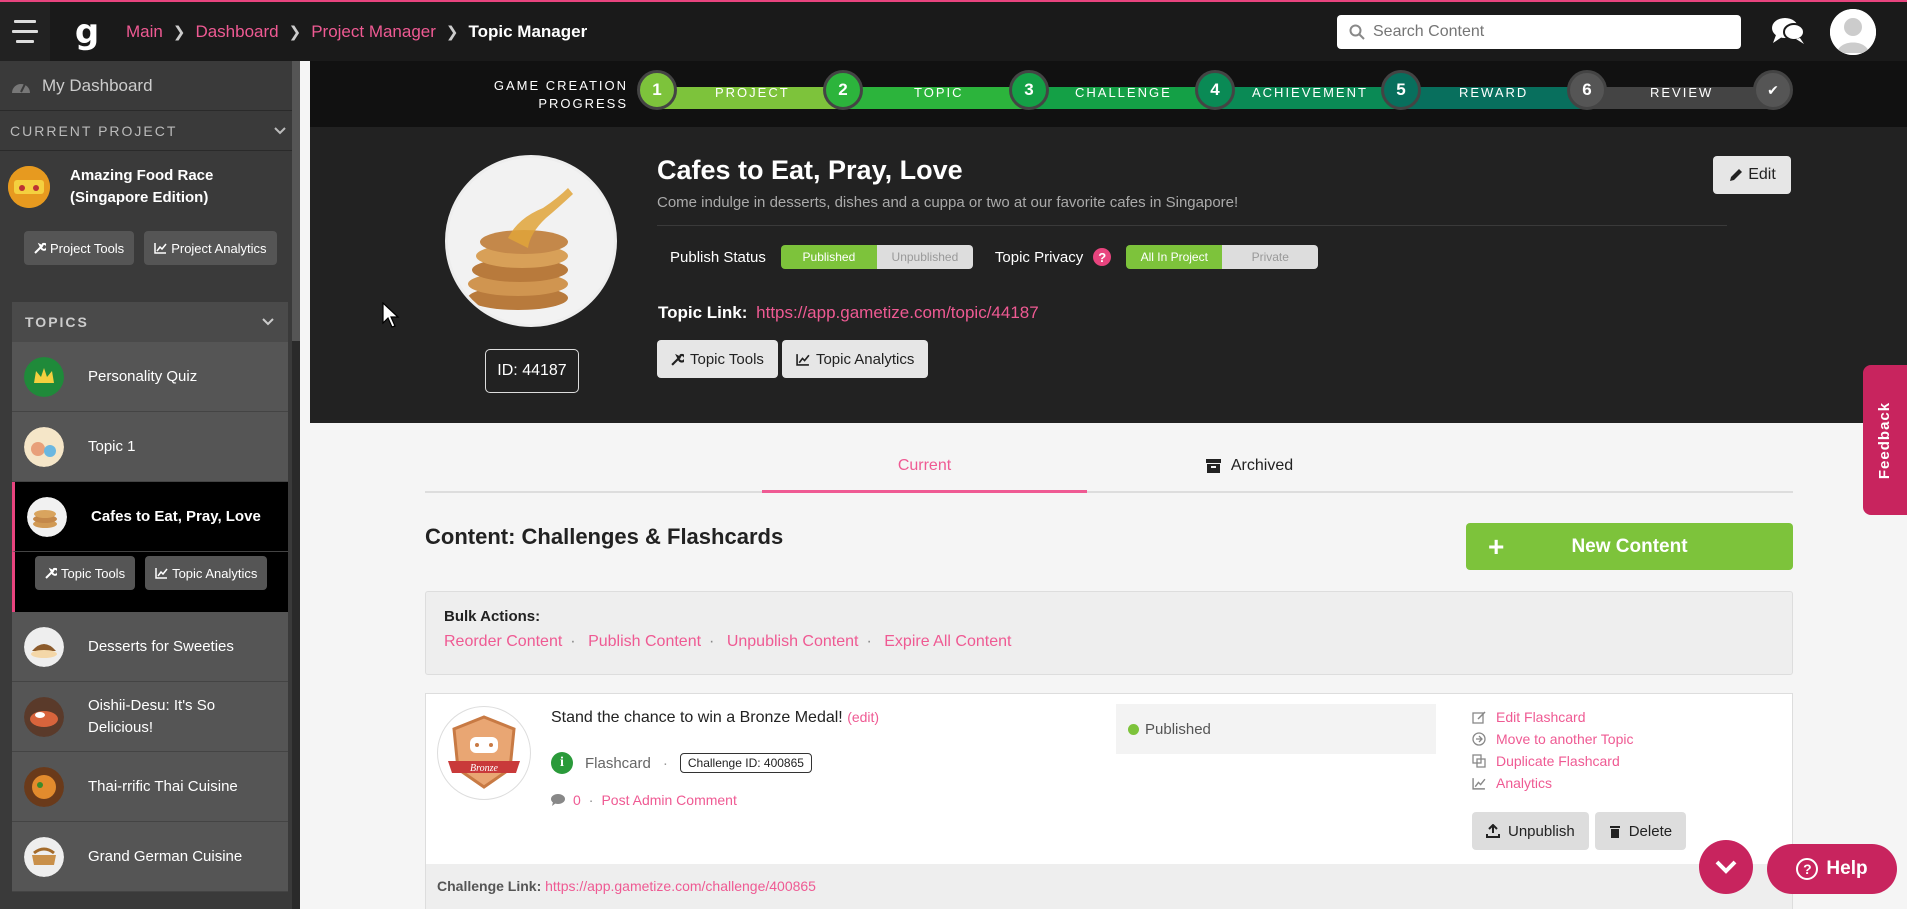  What do you see at coordinates (1553, 717) in the screenshot?
I see `edit-flashcard-link: Edit Flashcard` at bounding box center [1553, 717].